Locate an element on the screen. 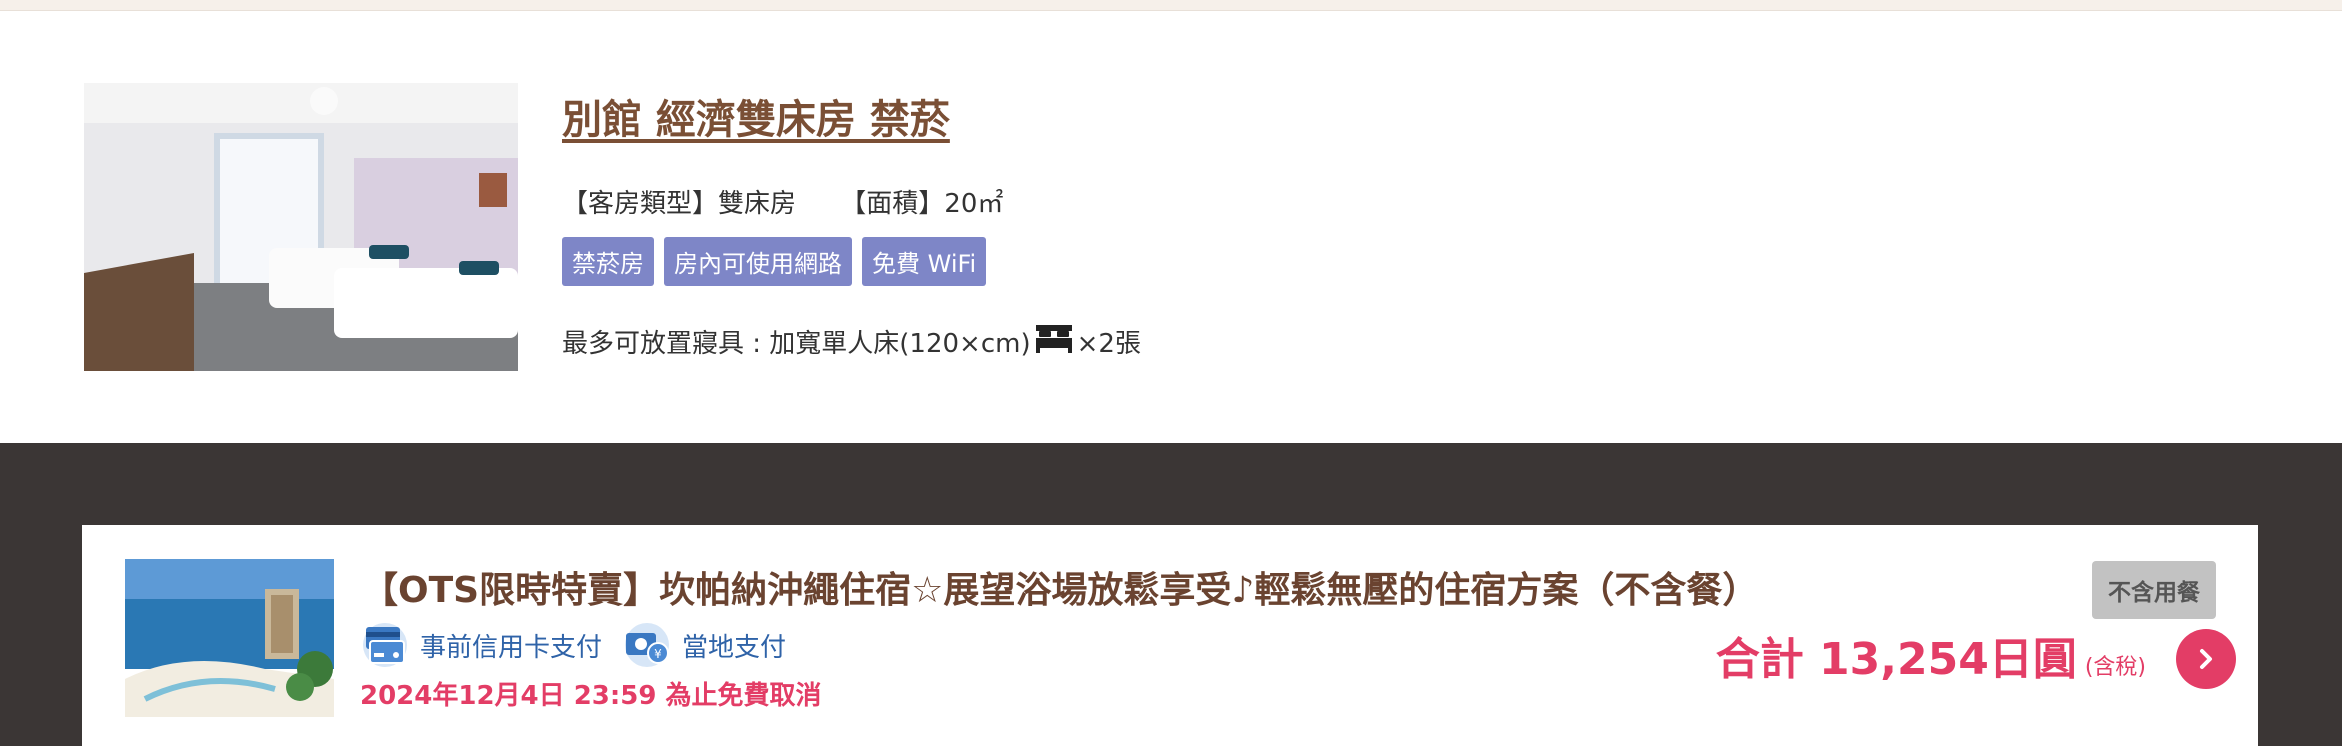 The image size is (2342, 746). cash-payment-icon: ¥ is located at coordinates (647, 645).